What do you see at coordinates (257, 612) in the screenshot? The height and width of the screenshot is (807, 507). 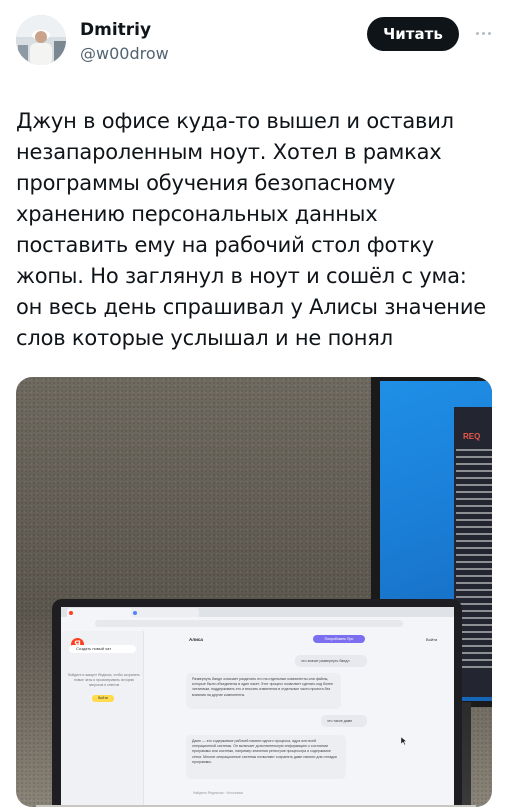 I see `browser-tab-bar` at bounding box center [257, 612].